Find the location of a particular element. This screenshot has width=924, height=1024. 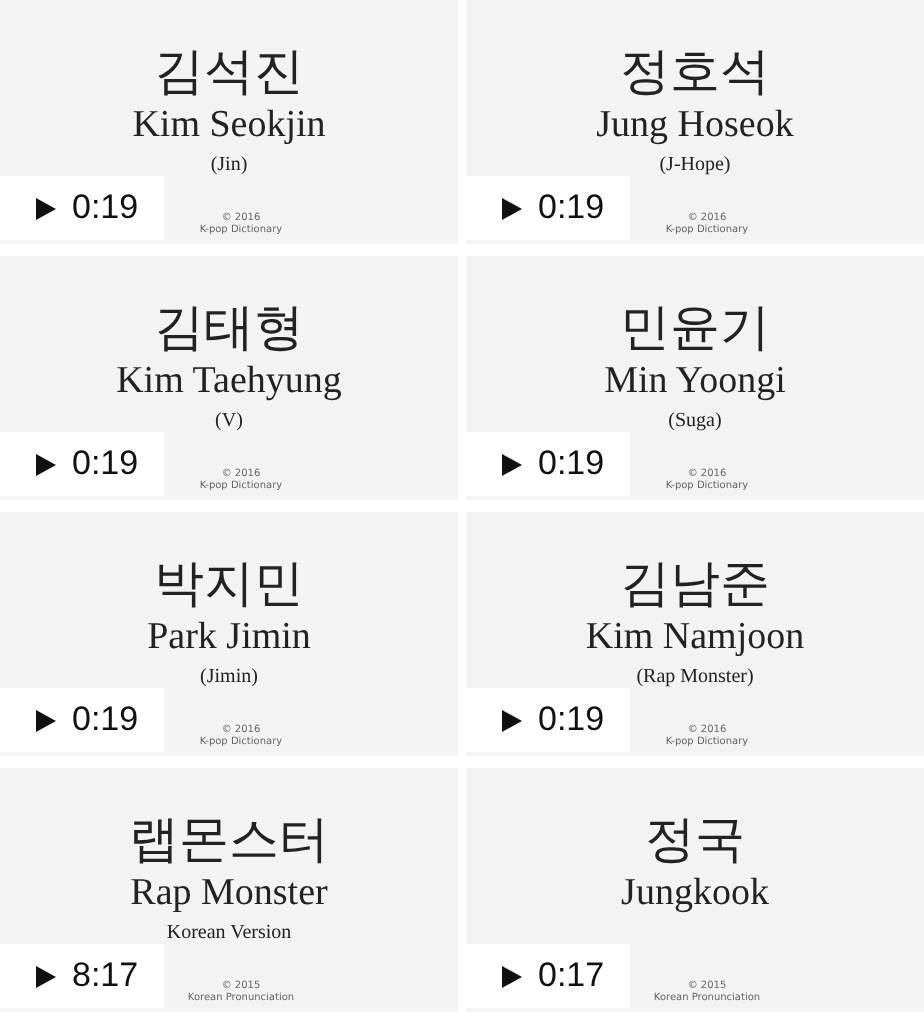

korean-name: 랩몬스터 is located at coordinates (229, 842).